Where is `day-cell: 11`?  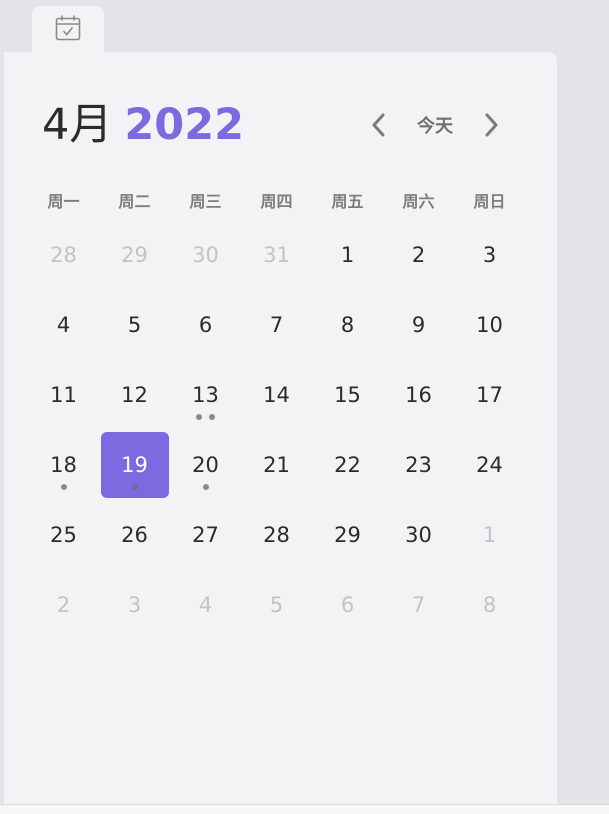 day-cell: 11 is located at coordinates (63, 395).